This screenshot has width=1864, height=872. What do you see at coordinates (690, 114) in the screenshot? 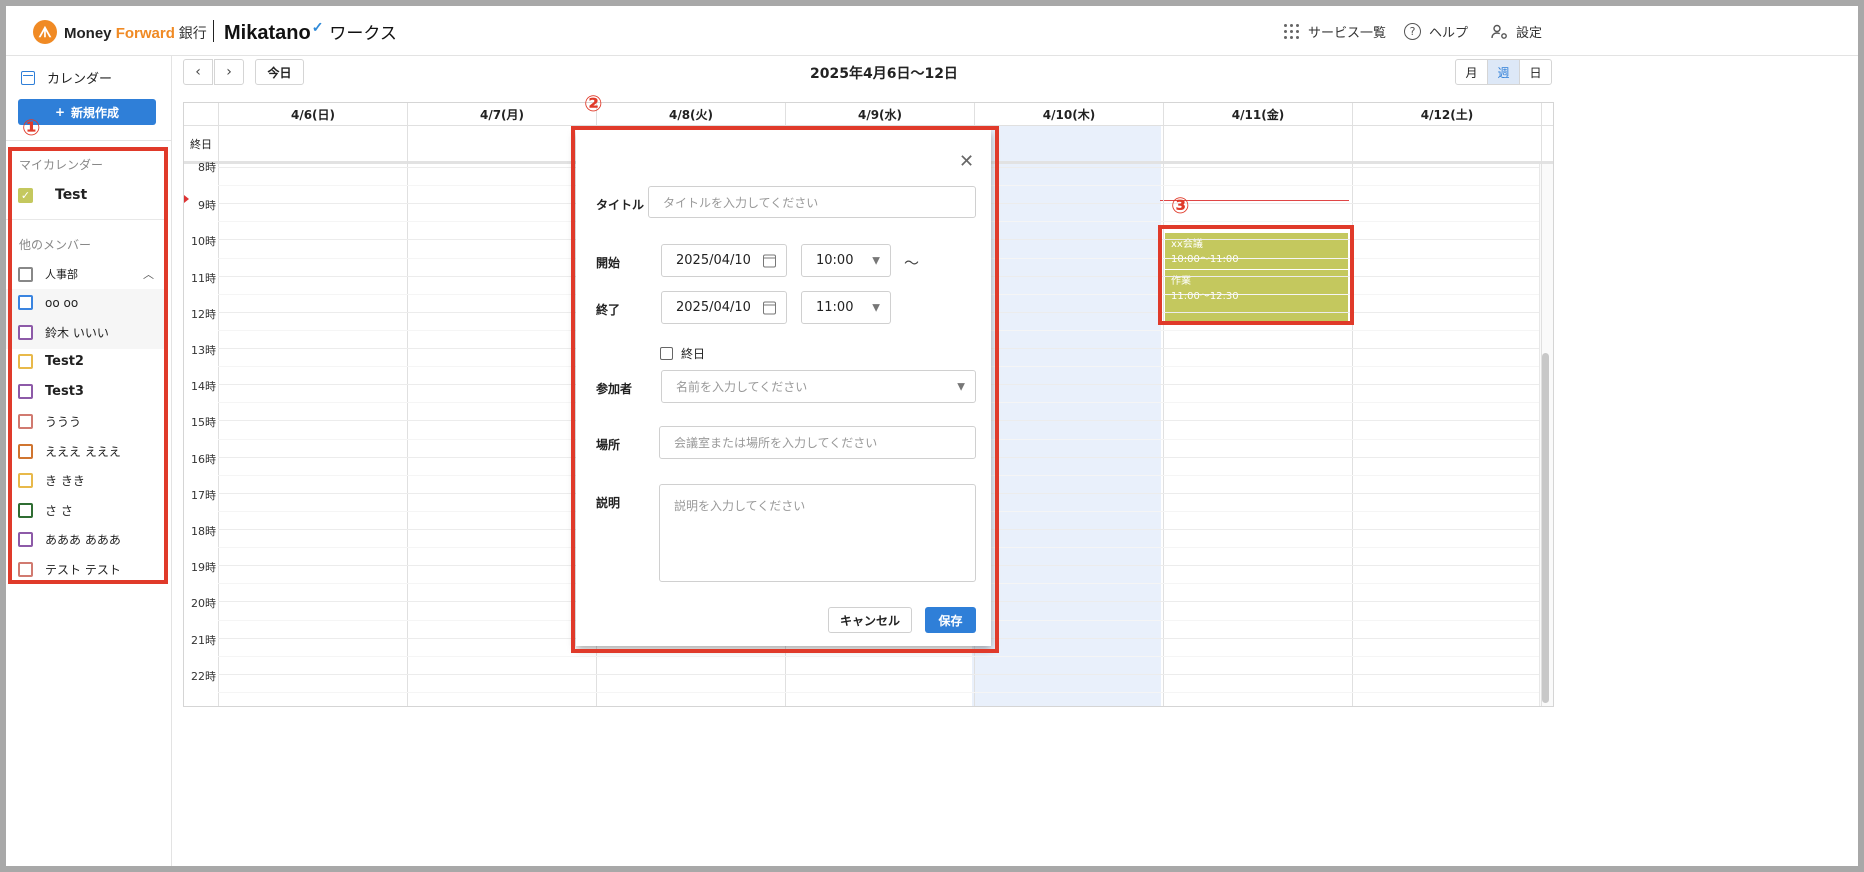
I see `day-header: 4/8(火)` at bounding box center [690, 114].